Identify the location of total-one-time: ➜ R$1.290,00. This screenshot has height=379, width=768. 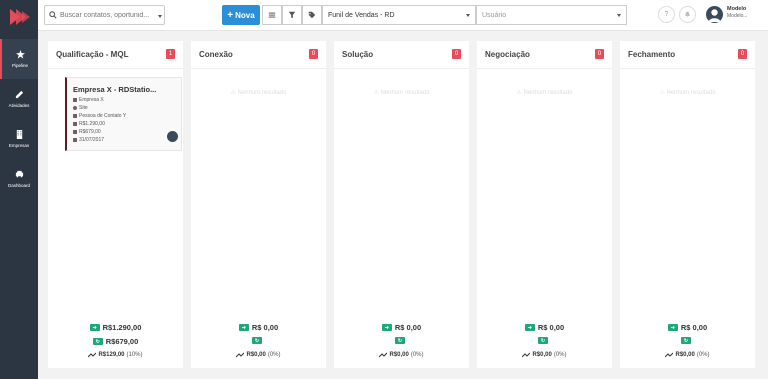
(115, 327).